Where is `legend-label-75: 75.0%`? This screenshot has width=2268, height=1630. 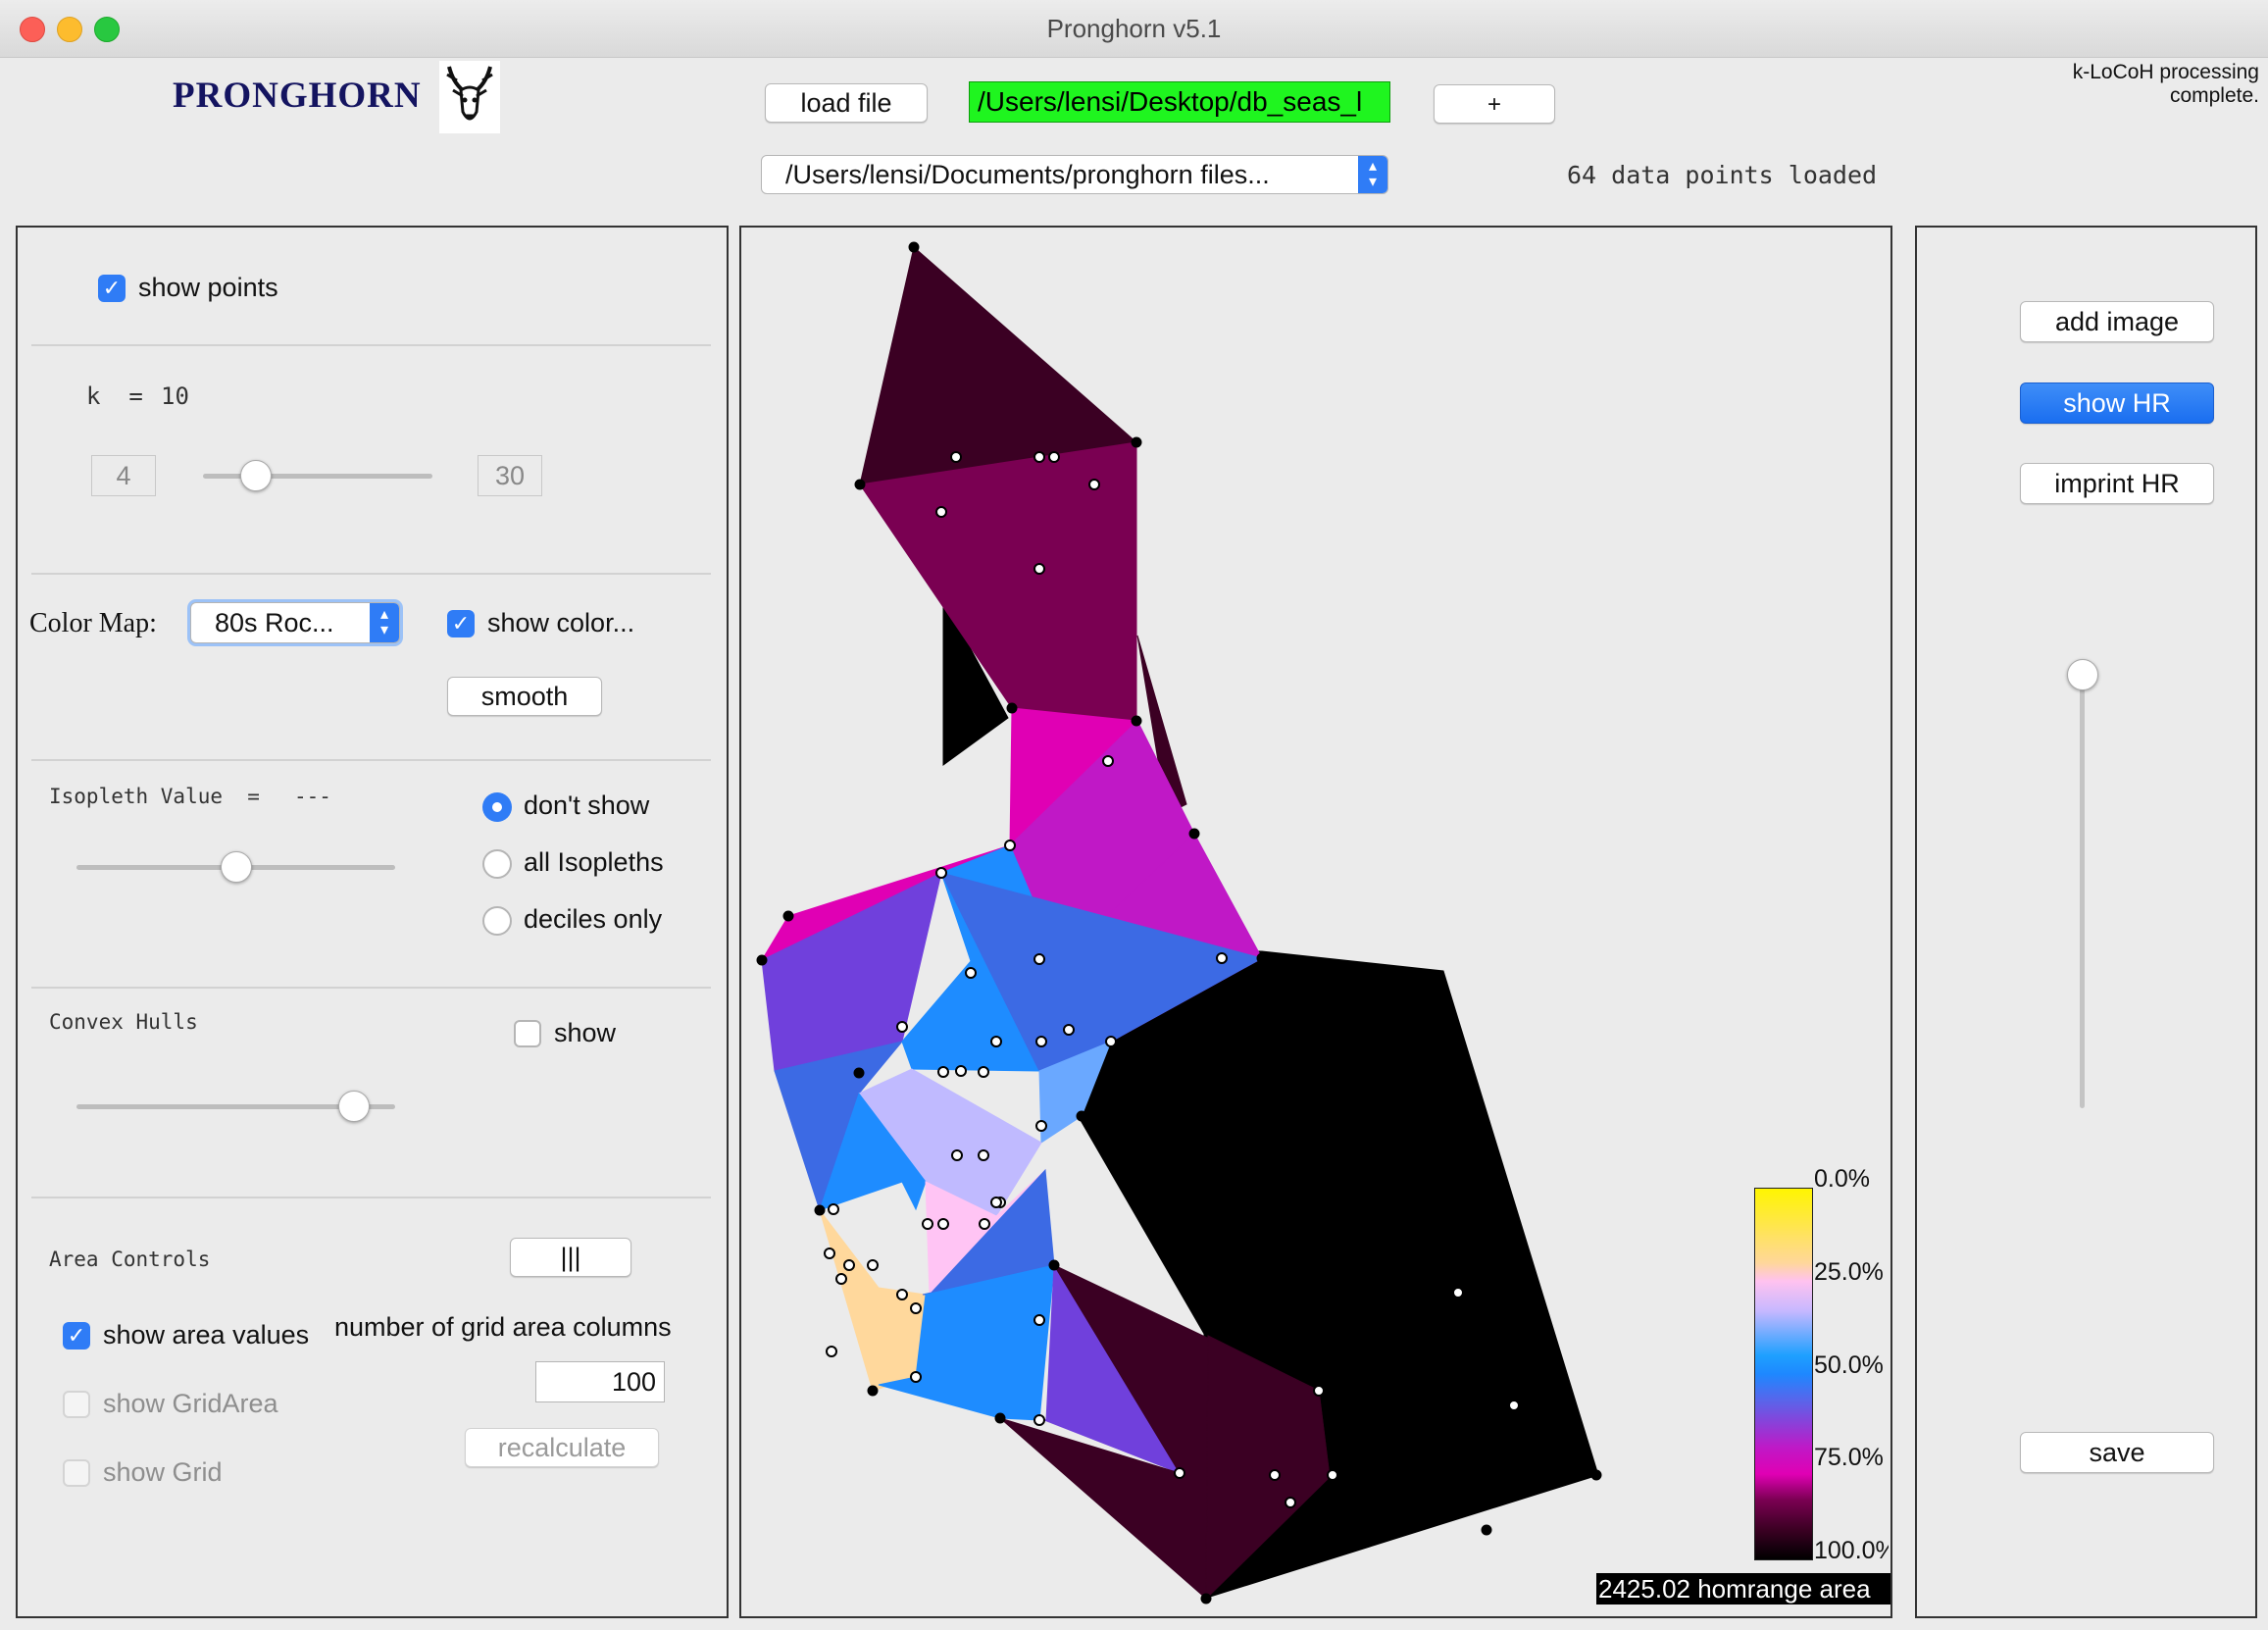 legend-label-75: 75.0% is located at coordinates (1849, 1458).